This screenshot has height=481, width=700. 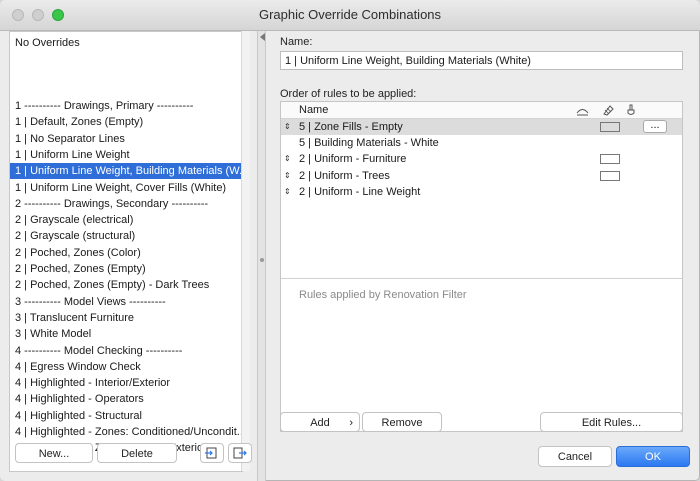 I want to click on combination-list-item: 3 ---------- Model Views ----------, so click(x=126, y=302).